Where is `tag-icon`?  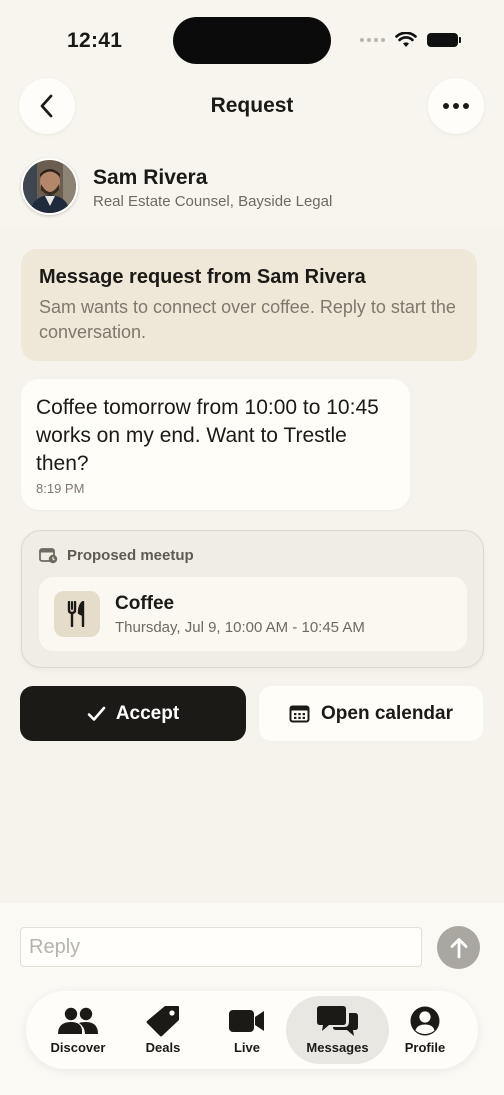 tag-icon is located at coordinates (162, 1021).